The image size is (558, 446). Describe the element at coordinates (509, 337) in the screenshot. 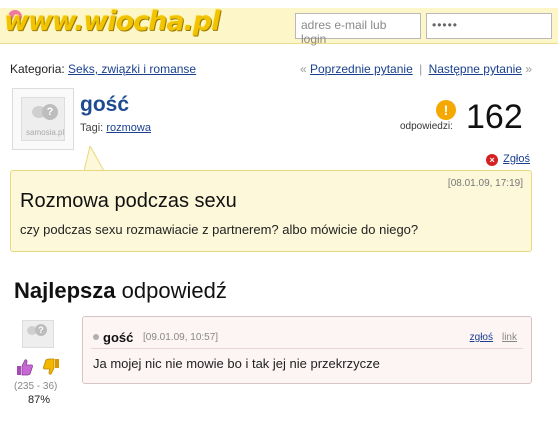

I see `answer-permalink: link` at that location.